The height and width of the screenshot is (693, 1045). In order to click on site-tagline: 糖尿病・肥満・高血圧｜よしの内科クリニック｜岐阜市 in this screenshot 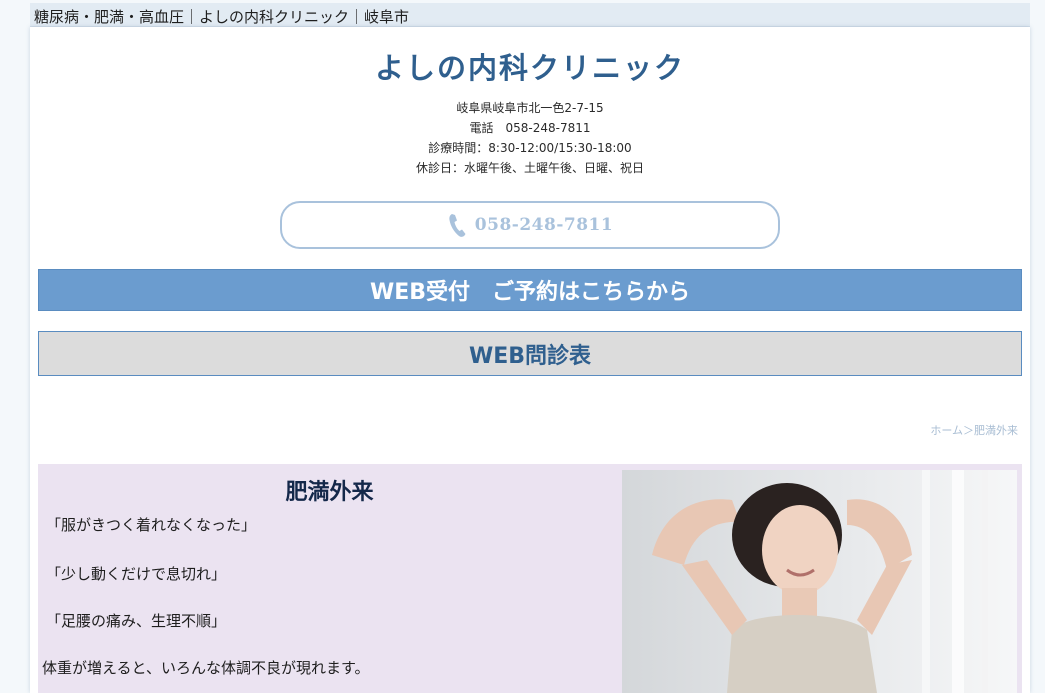, I will do `click(222, 17)`.